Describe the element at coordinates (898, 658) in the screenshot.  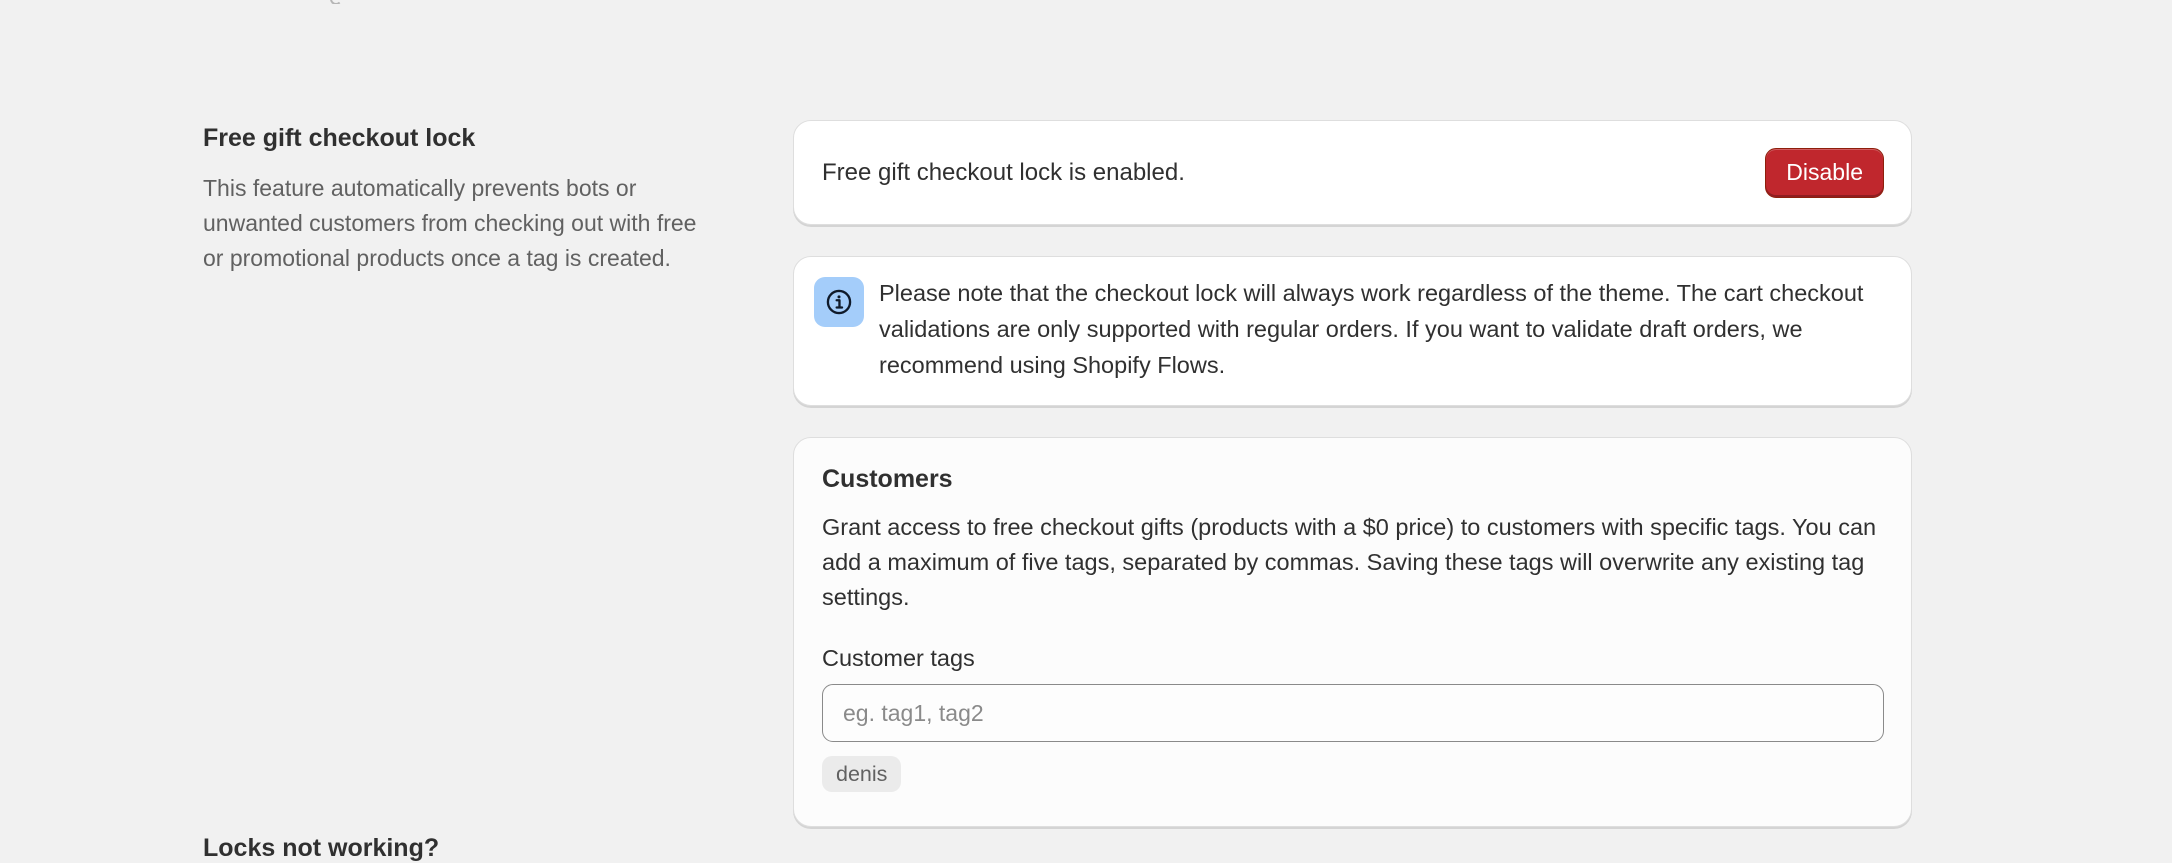
I see `customer-tags-label: Customer tags` at that location.